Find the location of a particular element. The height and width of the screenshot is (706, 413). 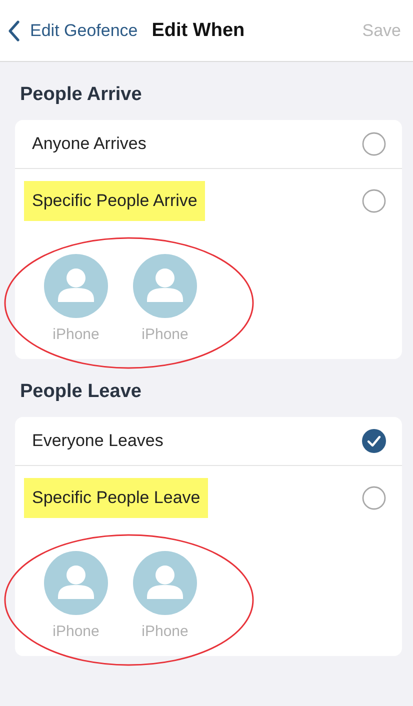

option-label: Specific People Arrive is located at coordinates (115, 200).